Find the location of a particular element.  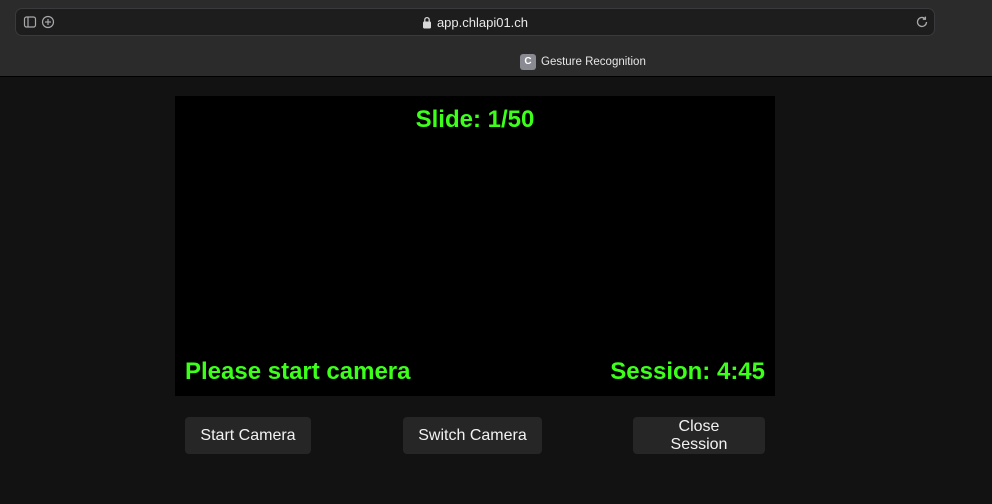

camera-status: Please start camera is located at coordinates (298, 371).